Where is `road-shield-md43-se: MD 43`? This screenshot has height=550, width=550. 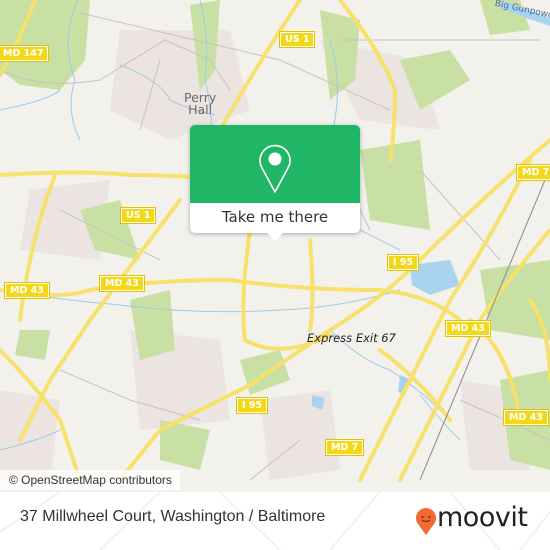 road-shield-md43-se: MD 43 is located at coordinates (526, 417).